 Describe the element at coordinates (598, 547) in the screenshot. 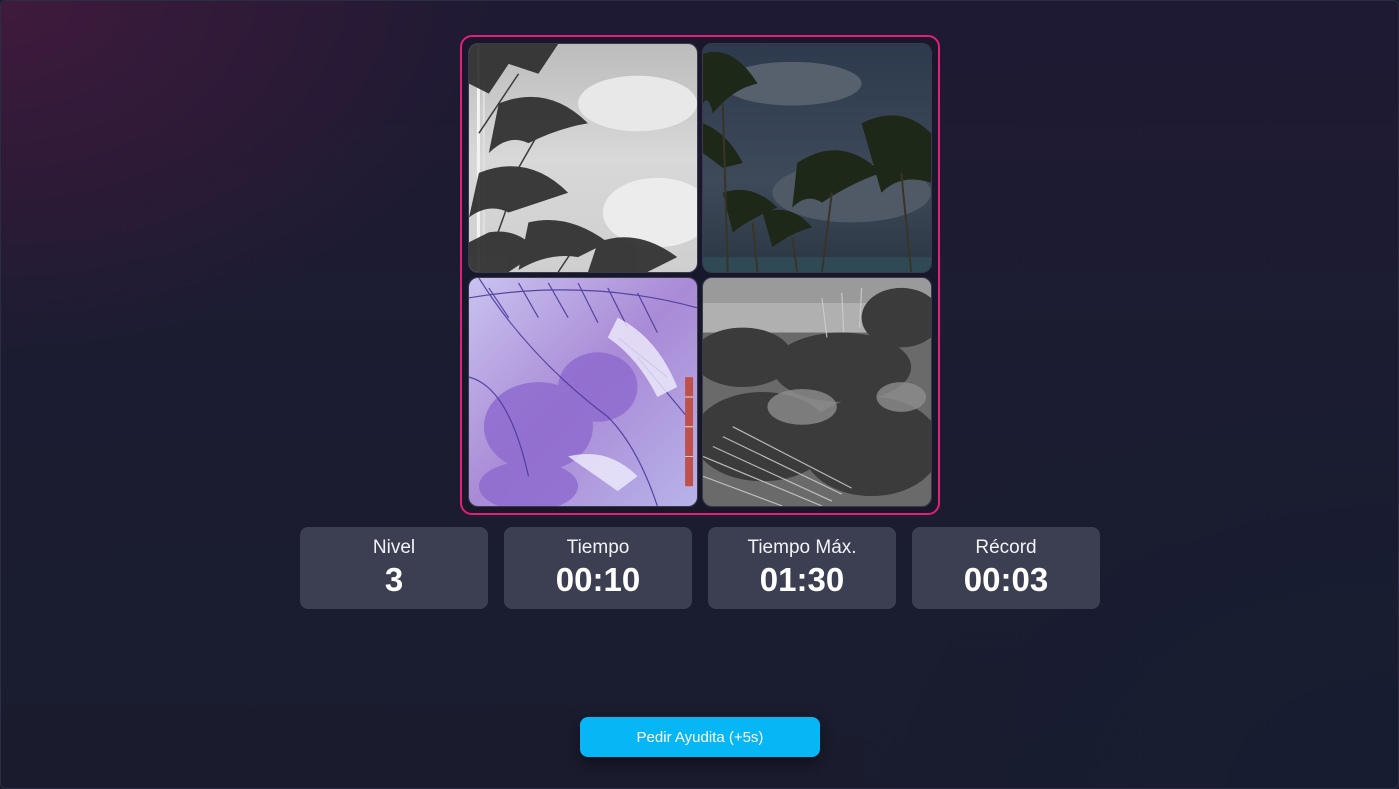

I see `stat-time-label: Tiempo` at that location.